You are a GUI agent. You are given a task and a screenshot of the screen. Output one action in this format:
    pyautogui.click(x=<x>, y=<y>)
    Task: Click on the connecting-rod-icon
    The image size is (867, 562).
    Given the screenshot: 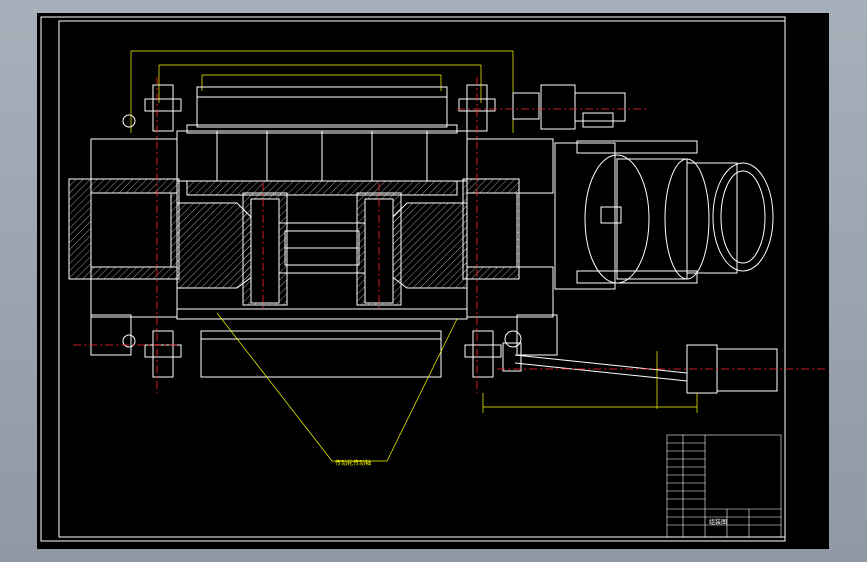 What is the action you would take?
    pyautogui.click(x=640, y=368)
    